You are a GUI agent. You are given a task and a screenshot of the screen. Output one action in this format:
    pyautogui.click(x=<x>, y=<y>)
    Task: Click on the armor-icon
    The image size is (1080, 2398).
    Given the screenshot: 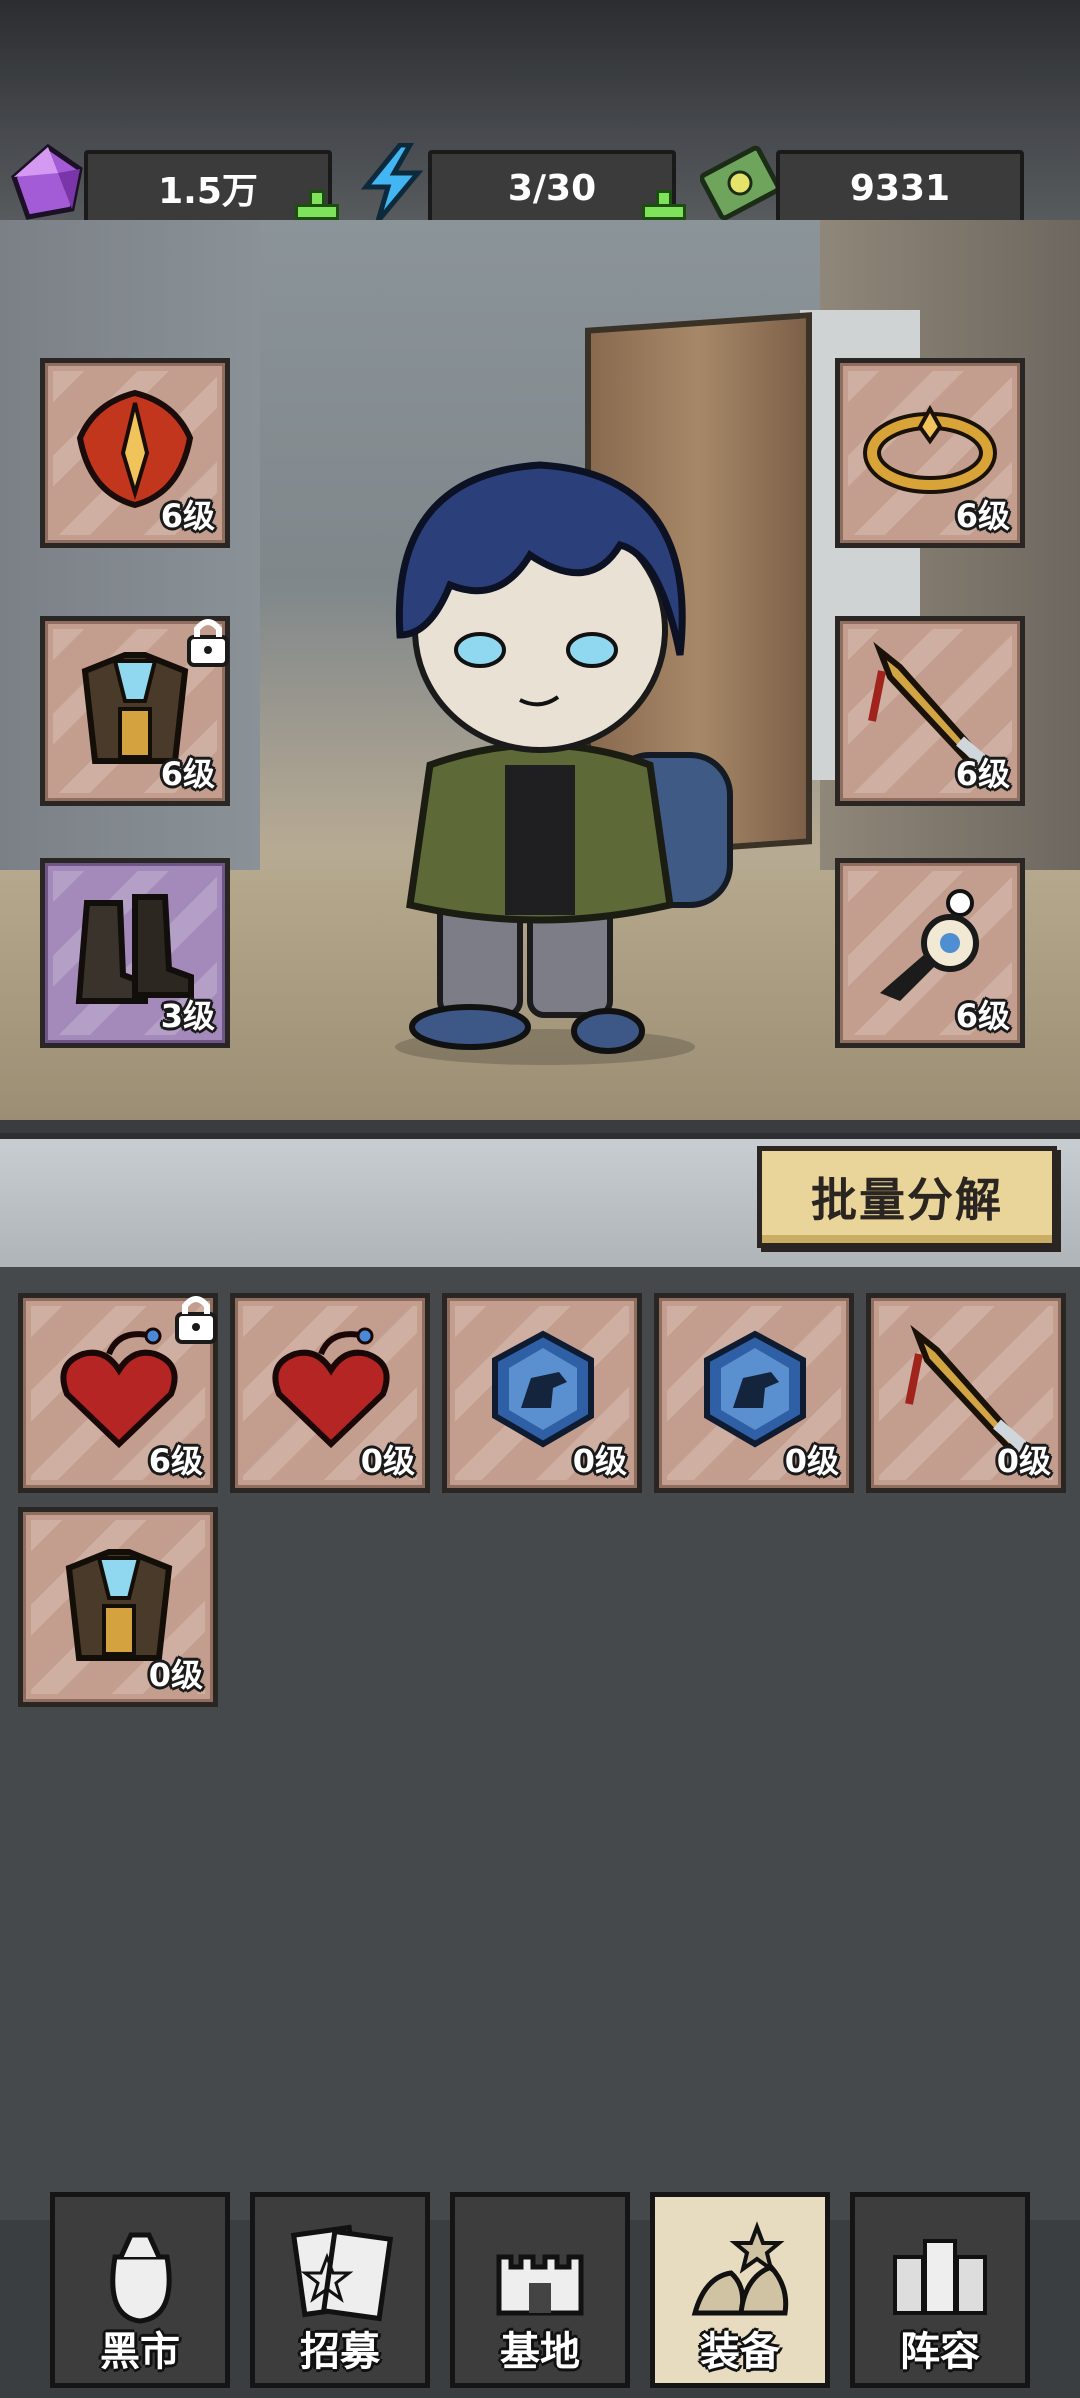 What is the action you would take?
    pyautogui.click(x=119, y=1605)
    